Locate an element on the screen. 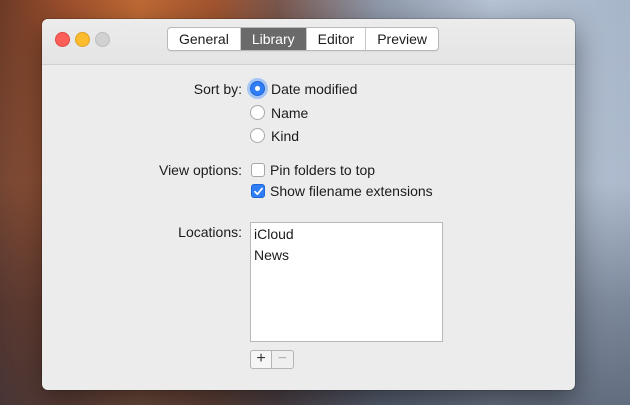  zoom-window-button is located at coordinates (102, 39).